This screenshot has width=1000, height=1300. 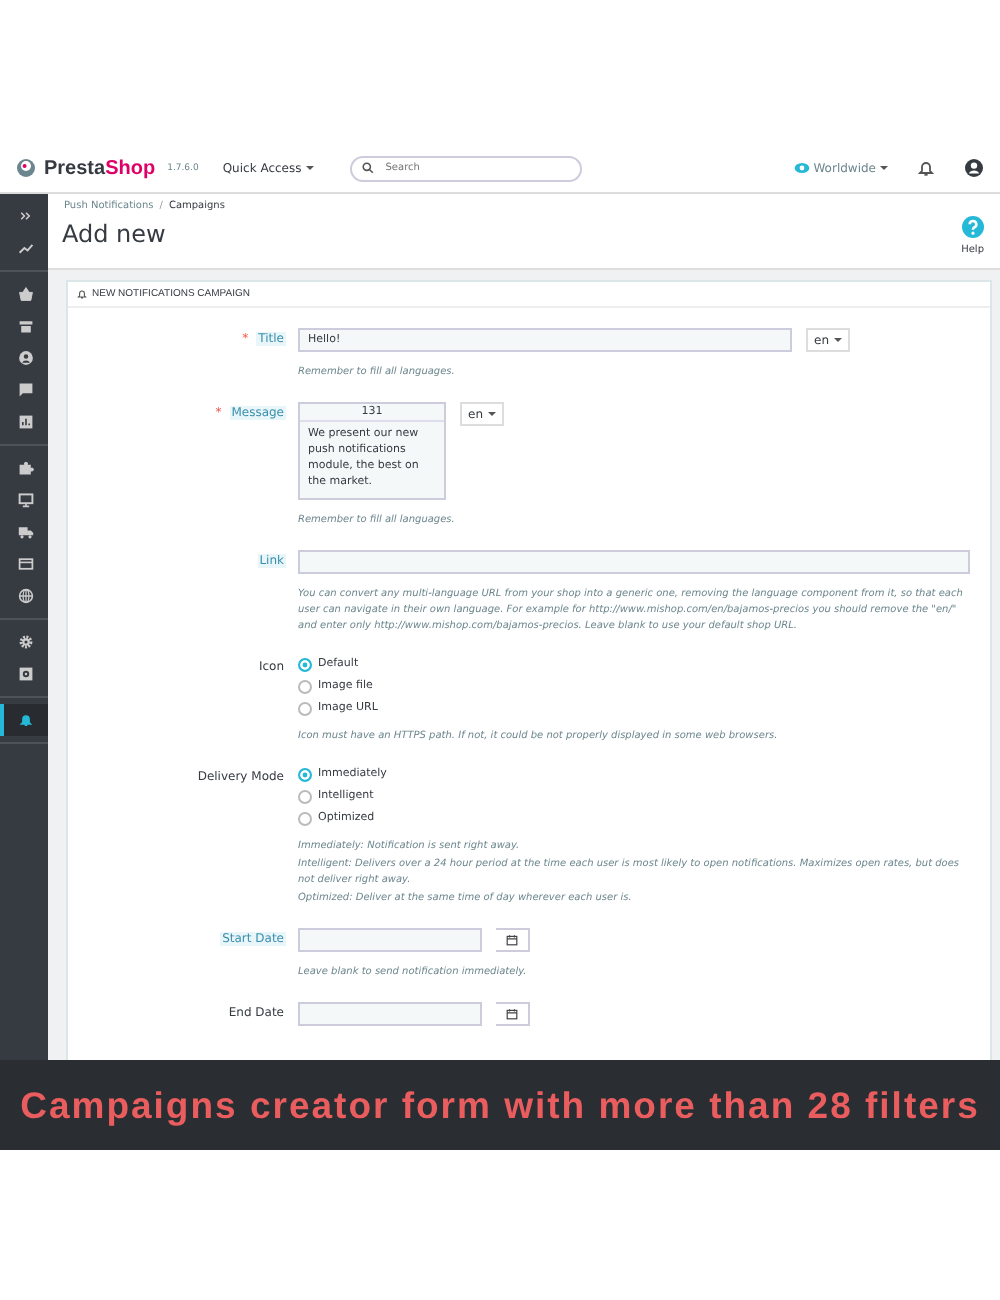 What do you see at coordinates (801, 168) in the screenshot?
I see `eye-icon` at bounding box center [801, 168].